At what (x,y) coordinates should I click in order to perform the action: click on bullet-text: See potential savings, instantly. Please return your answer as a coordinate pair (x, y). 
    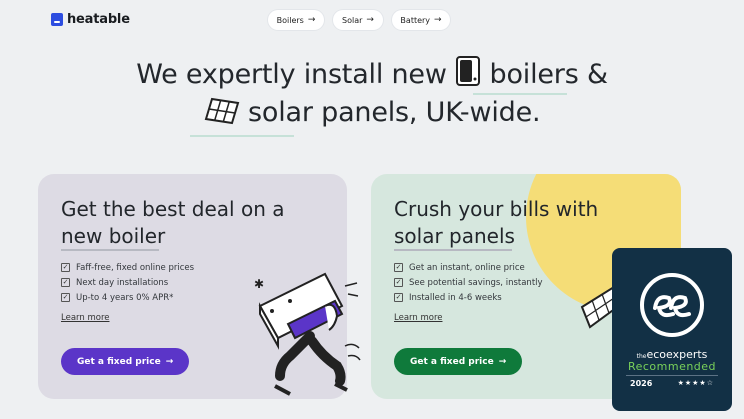
    Looking at the image, I should click on (476, 282).